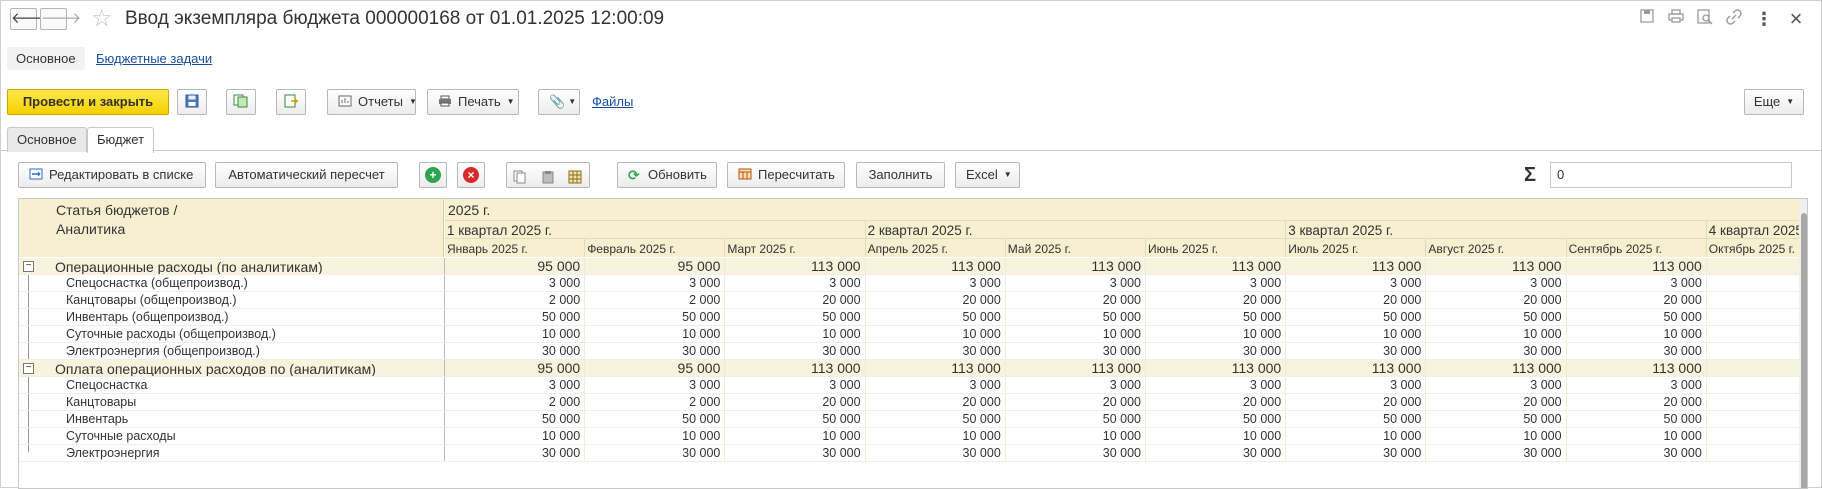  Describe the element at coordinates (515, 402) in the screenshot. I see `value-cell: 2 000` at that location.